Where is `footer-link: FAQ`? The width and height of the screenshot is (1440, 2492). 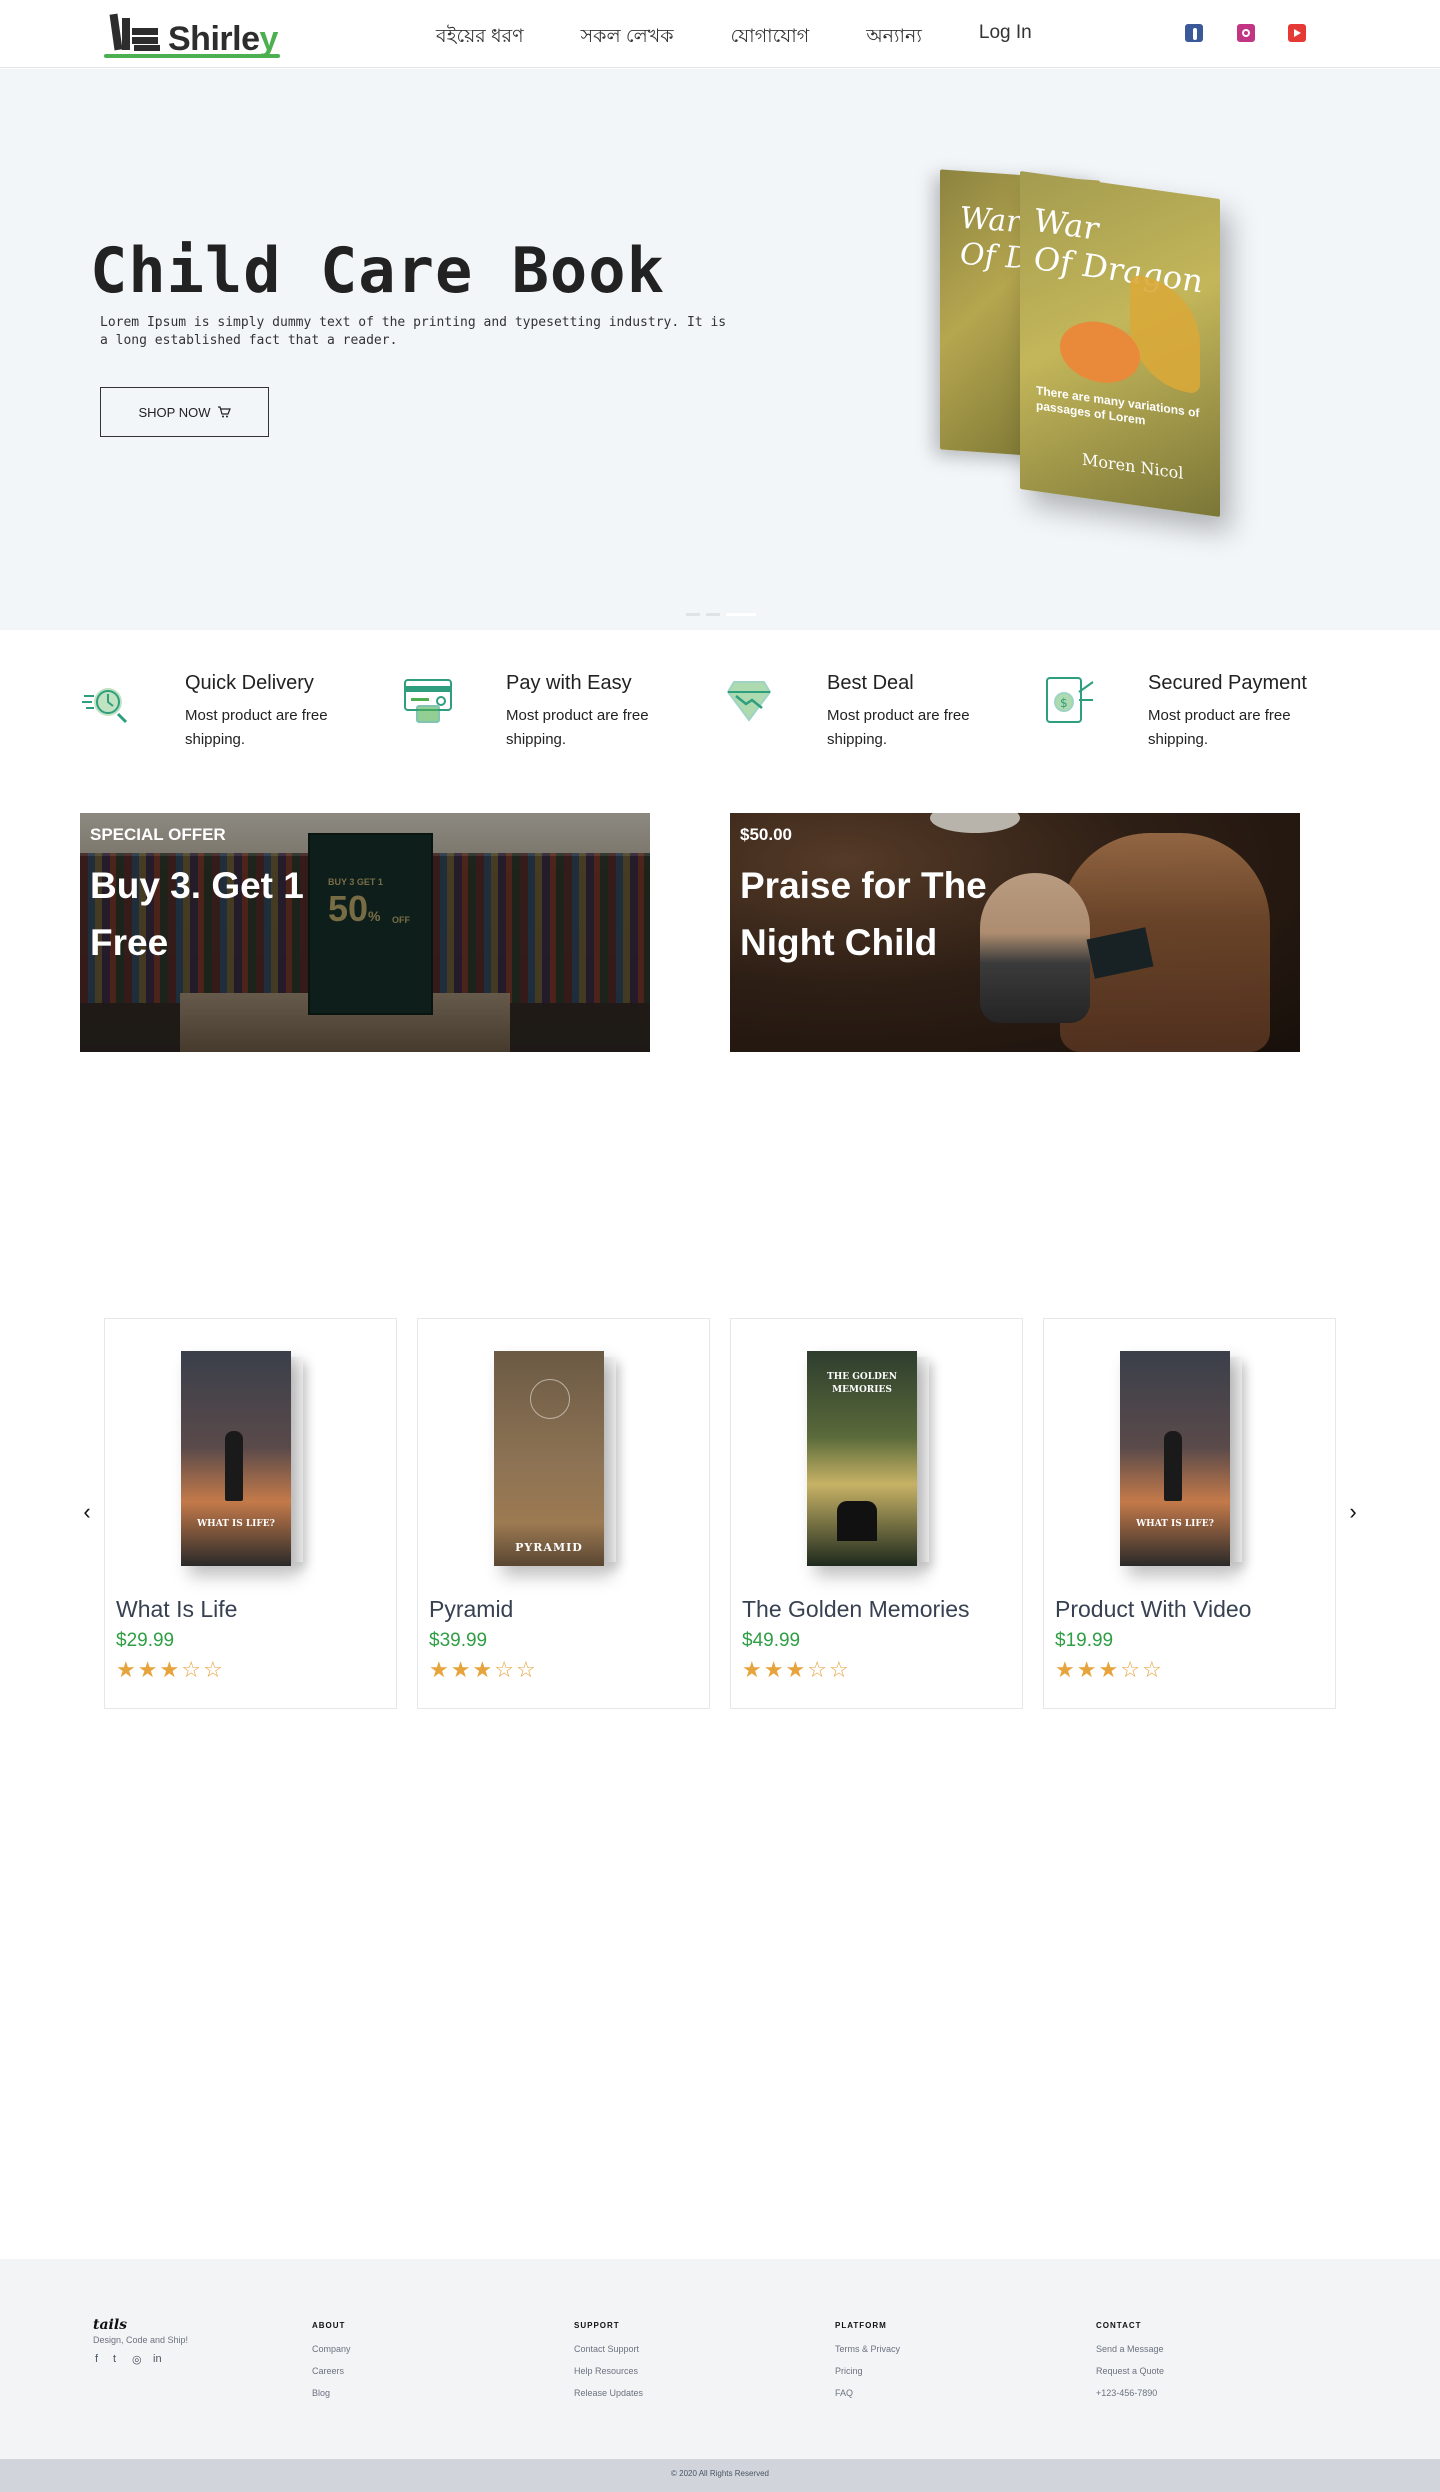 footer-link: FAQ is located at coordinates (867, 2393).